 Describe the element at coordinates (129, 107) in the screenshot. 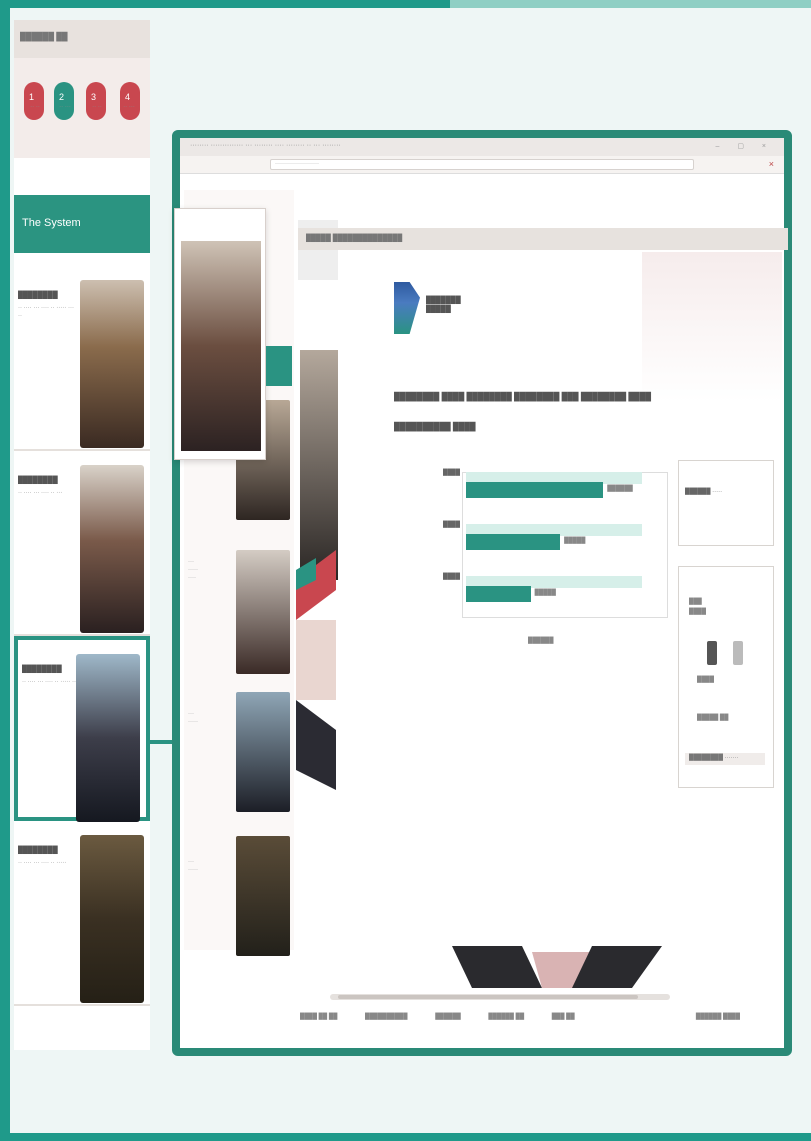

I see `pin-4-caption: ·· ···` at that location.